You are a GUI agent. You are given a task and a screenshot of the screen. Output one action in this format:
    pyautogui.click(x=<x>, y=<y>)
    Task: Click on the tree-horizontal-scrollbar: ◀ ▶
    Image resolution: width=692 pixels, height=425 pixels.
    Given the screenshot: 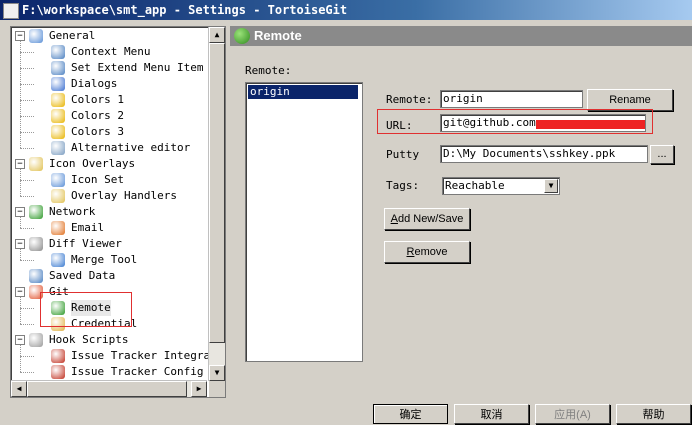 What is the action you would take?
    pyautogui.click(x=109, y=388)
    